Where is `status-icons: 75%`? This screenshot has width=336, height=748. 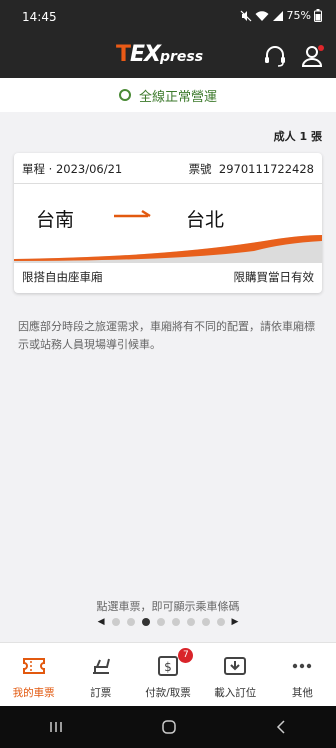 status-icons: 75% is located at coordinates (281, 15).